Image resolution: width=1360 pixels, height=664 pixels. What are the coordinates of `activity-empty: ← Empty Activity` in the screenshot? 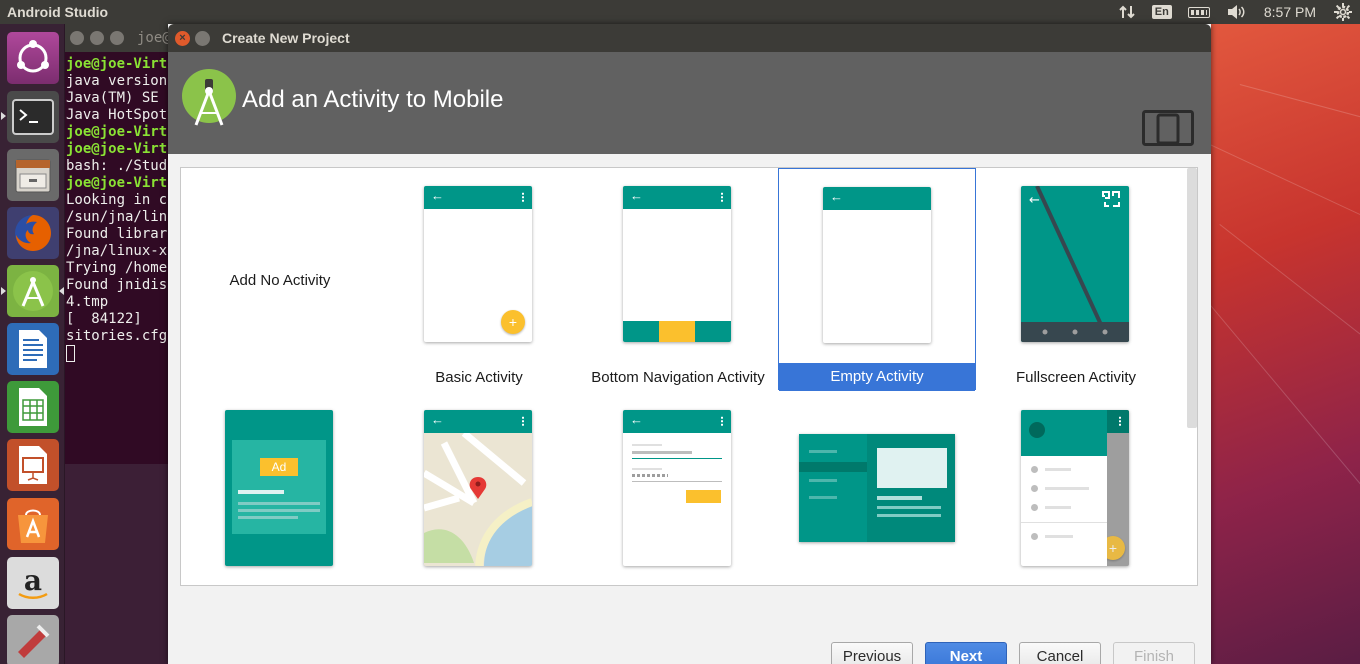 It's located at (877, 279).